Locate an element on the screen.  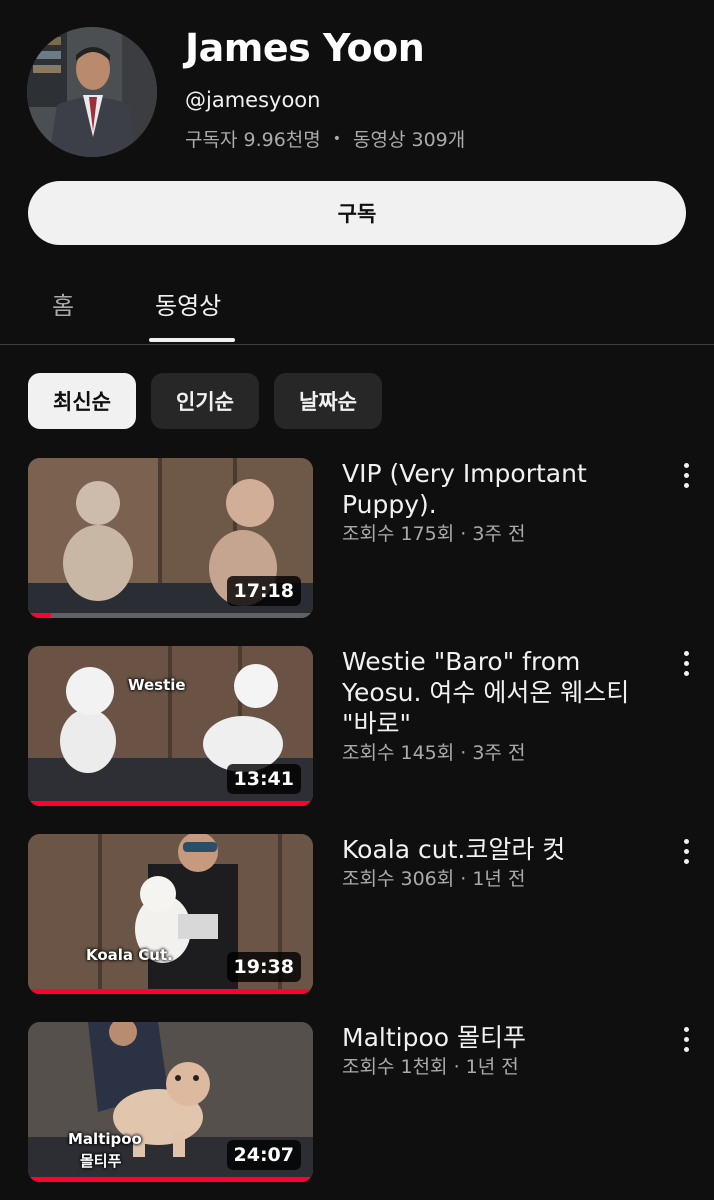
video-title-block: Maltipoo 몰티푸 조회수 1천회 · 1년 전 is located at coordinates (502, 1051).